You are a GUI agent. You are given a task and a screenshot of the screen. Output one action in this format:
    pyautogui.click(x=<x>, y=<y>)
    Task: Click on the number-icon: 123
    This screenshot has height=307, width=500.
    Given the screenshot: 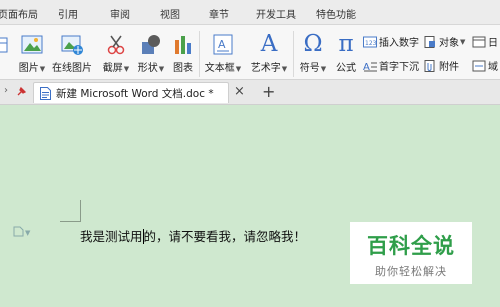 What is the action you would take?
    pyautogui.click(x=370, y=41)
    